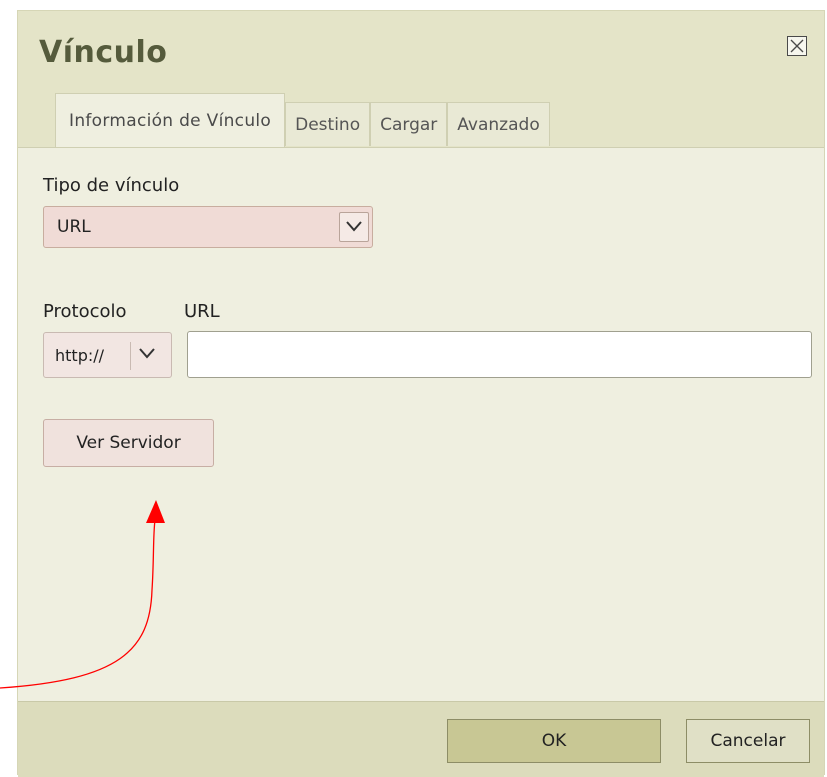 This screenshot has width=827, height=777. I want to click on dialog-title: Vínculo, so click(103, 52).